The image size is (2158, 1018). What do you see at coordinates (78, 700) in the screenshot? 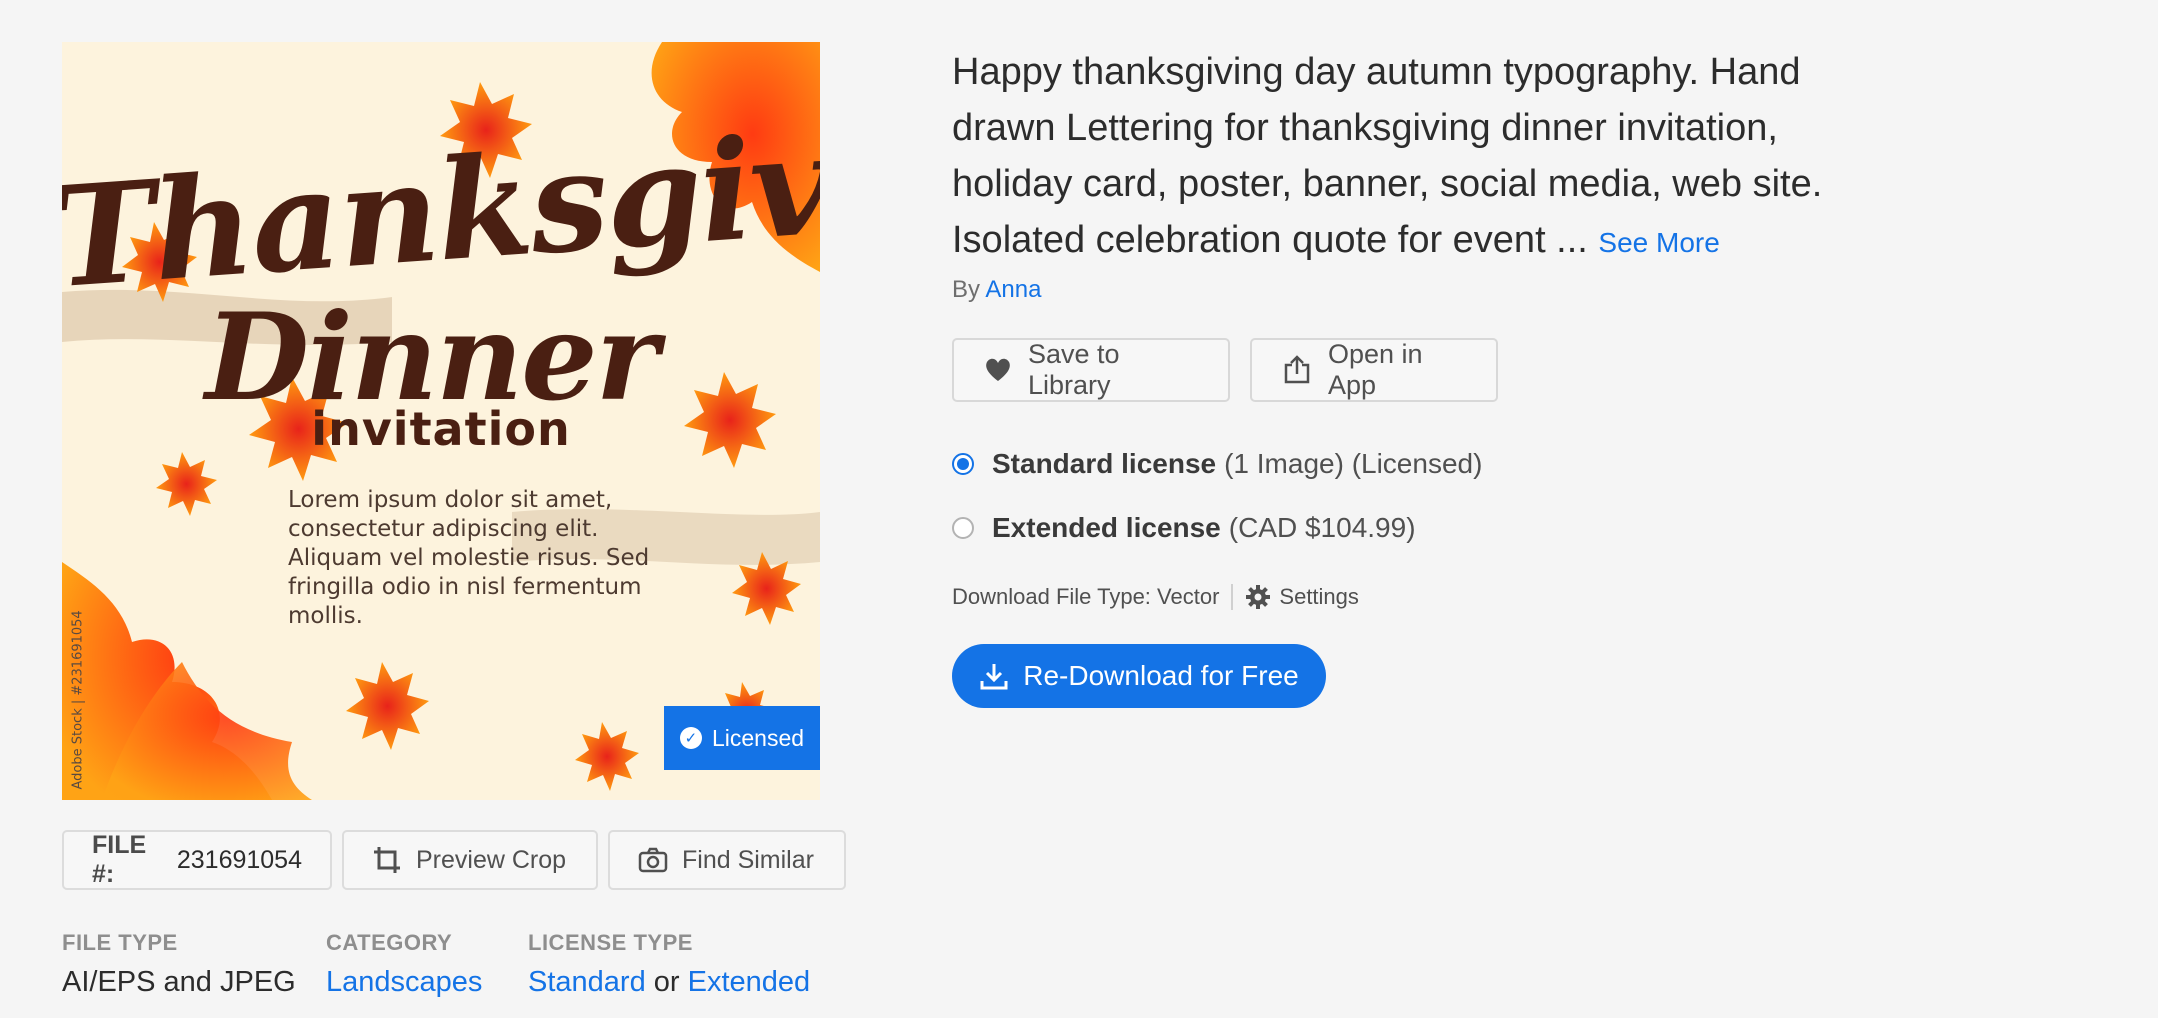
I see `preview-watermark: Adobe Stock | #231691054` at bounding box center [78, 700].